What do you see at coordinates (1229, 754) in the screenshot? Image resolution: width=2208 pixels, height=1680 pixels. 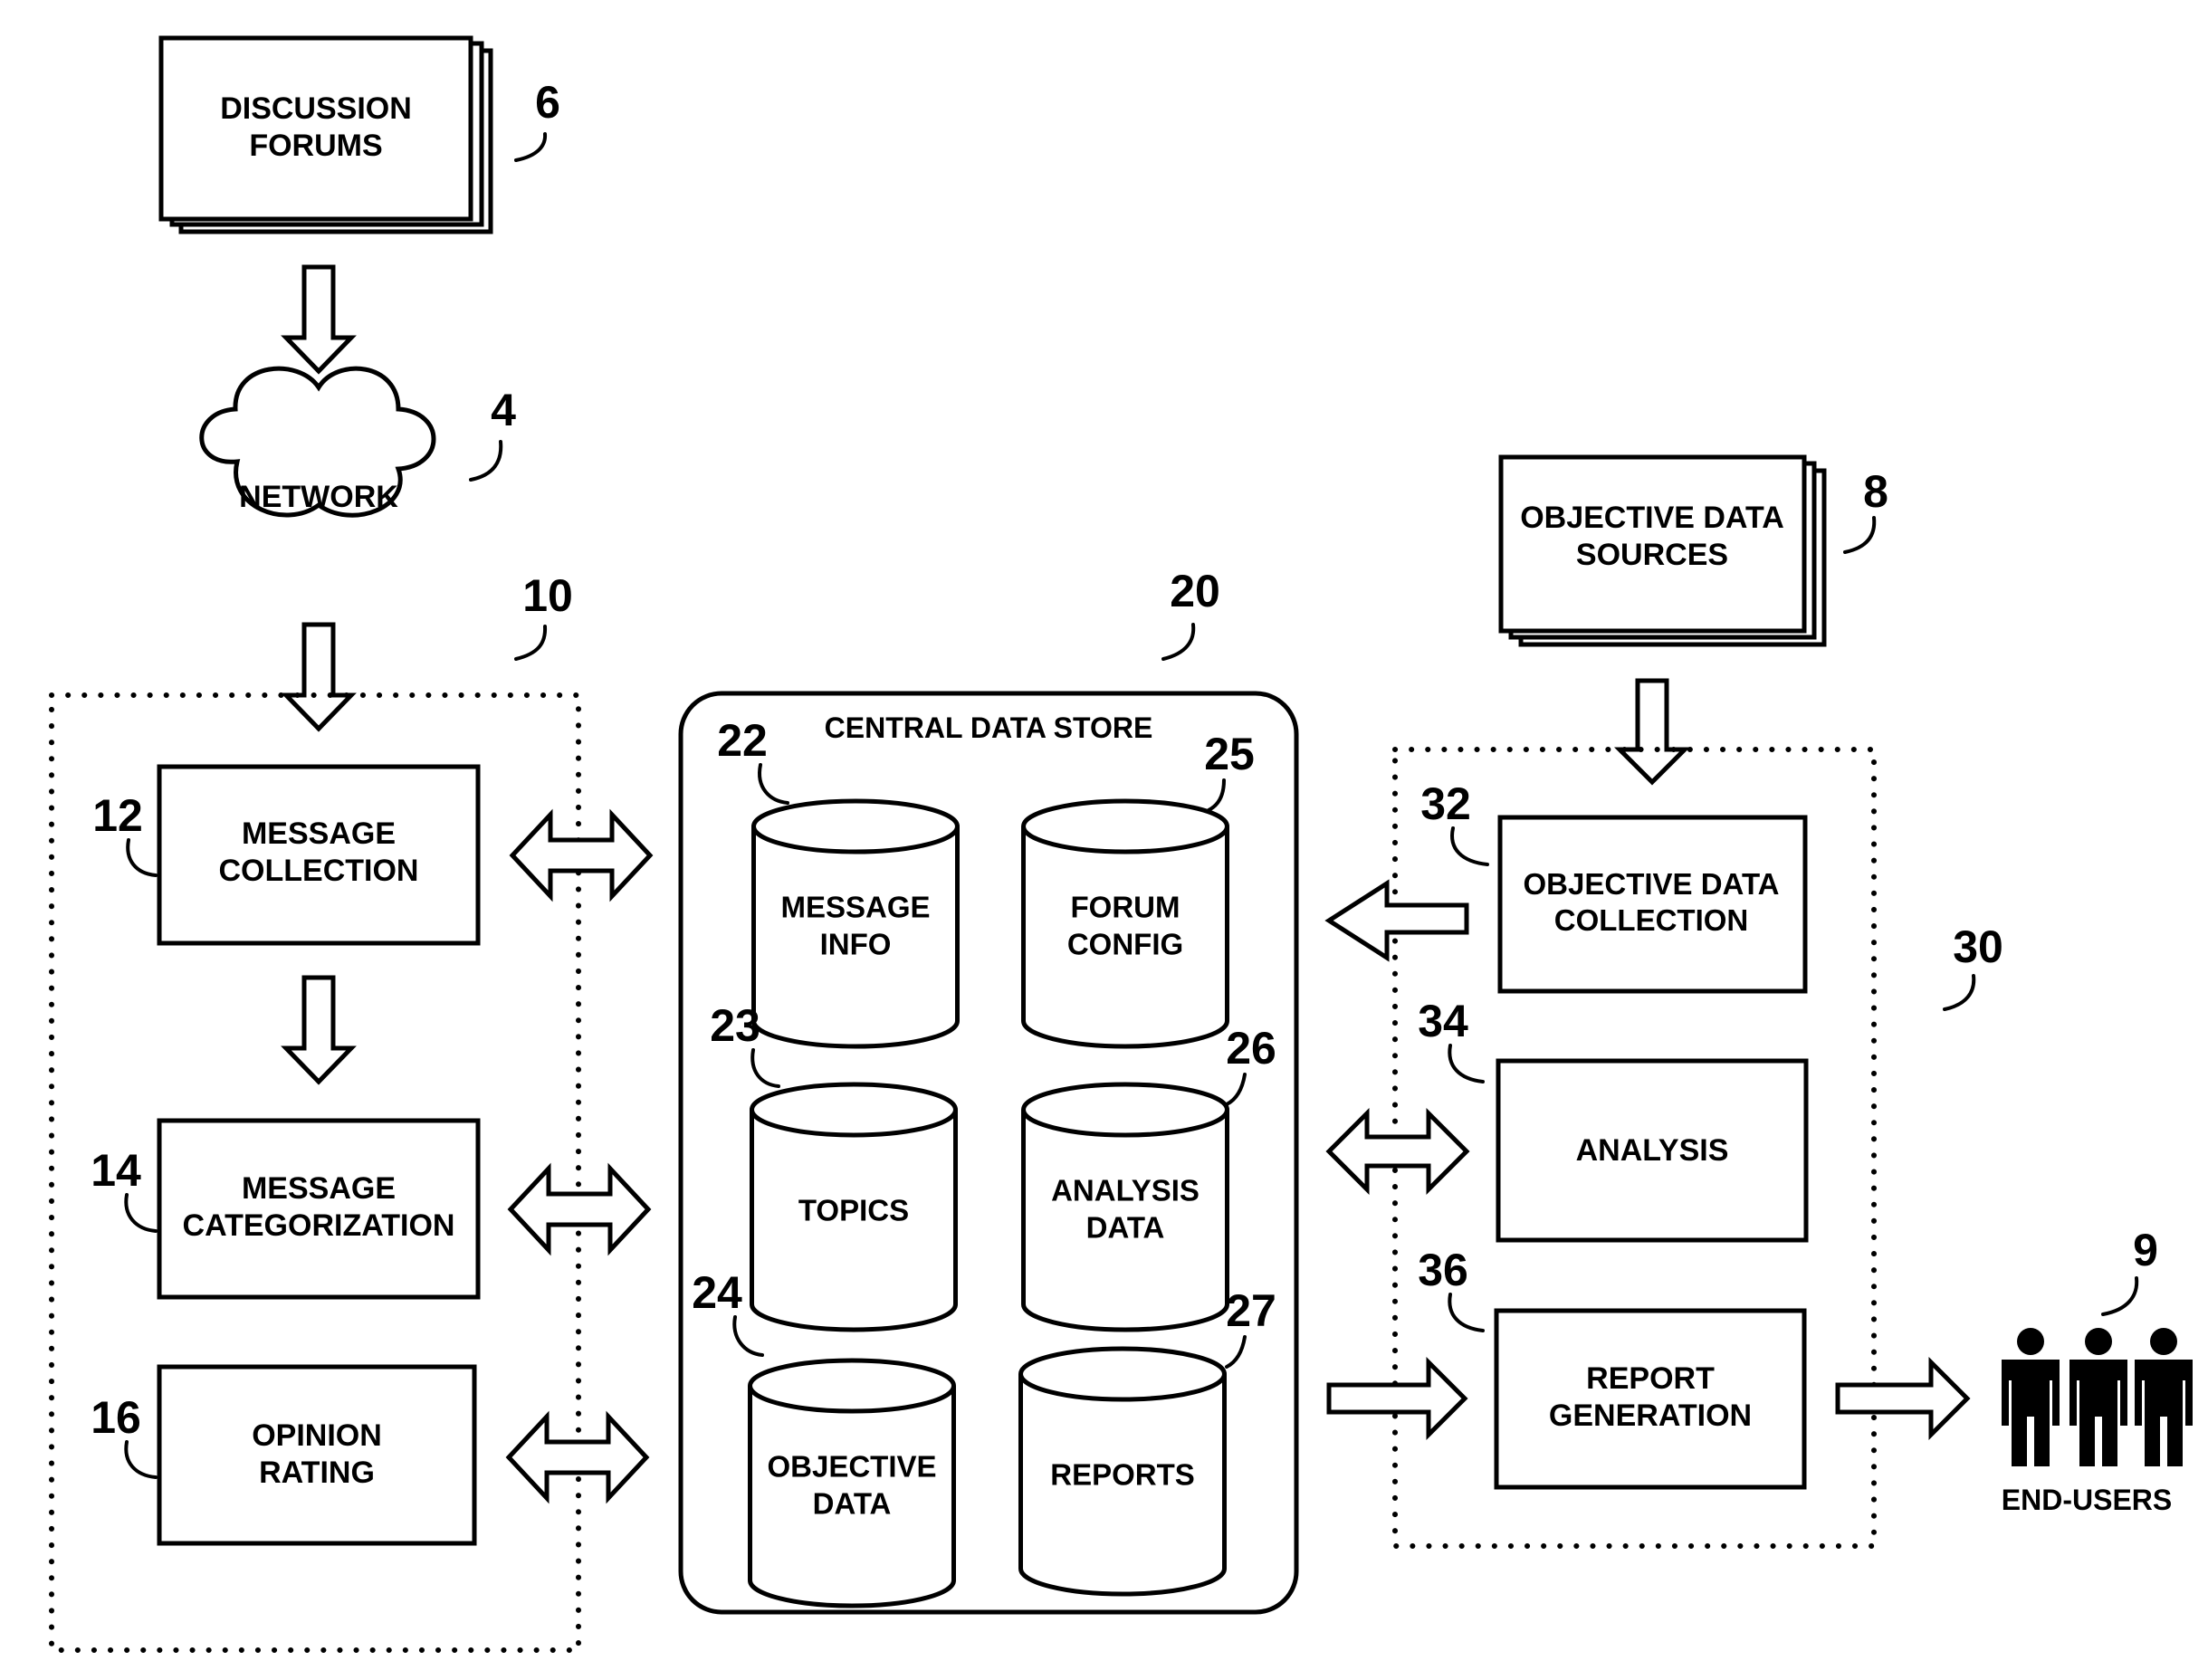 I see `ref-25: 25` at bounding box center [1229, 754].